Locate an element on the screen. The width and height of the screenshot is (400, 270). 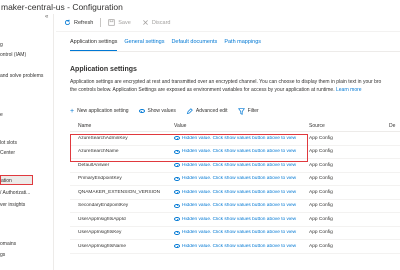
sidebar-item-app-insights: ver insights is located at coordinates (26, 205).